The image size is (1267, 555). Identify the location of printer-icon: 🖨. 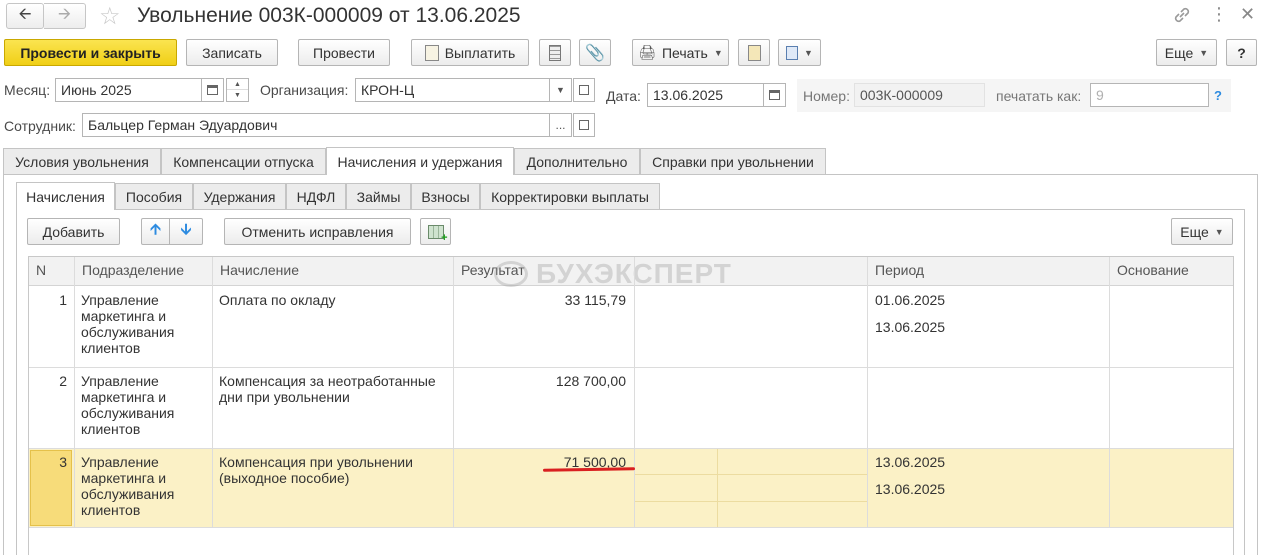
(647, 52).